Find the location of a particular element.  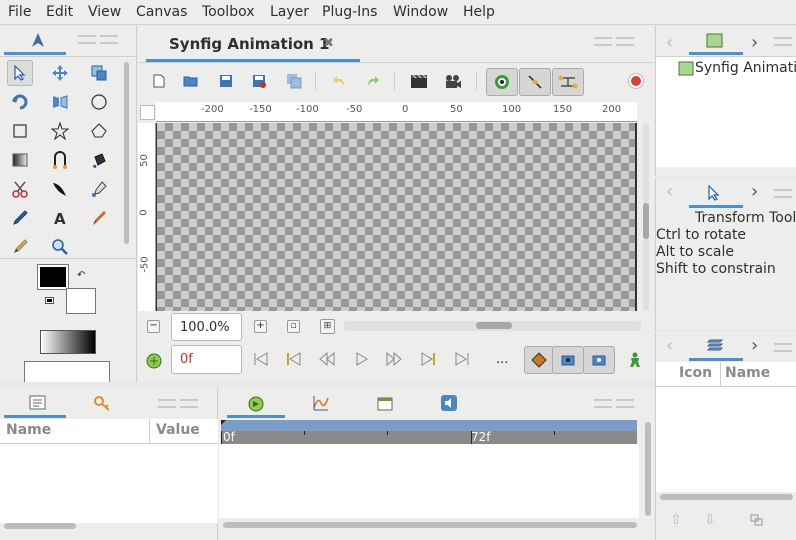

timebar-range is located at coordinates (429, 425).